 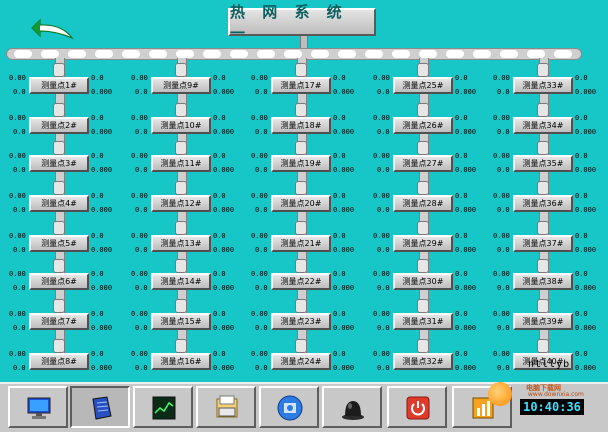 What do you see at coordinates (552, 407) in the screenshot?
I see `clock: 10:40:36` at bounding box center [552, 407].